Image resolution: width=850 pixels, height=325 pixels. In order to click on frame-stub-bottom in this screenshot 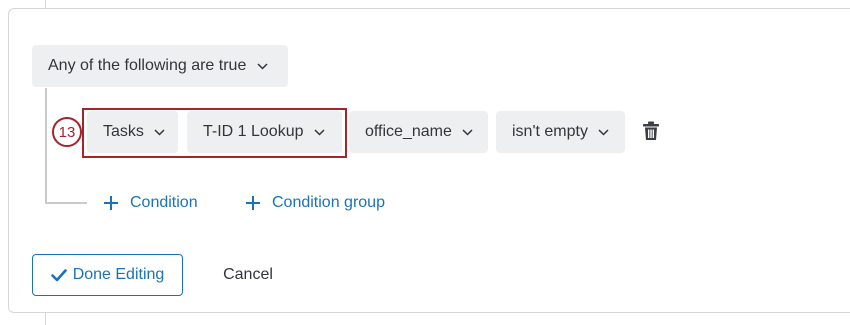, I will do `click(45, 319)`.